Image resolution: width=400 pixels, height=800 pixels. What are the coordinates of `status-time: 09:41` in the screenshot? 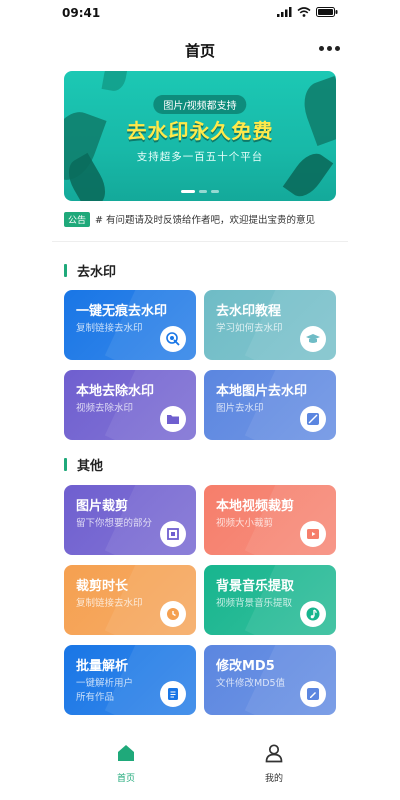 It's located at (81, 13).